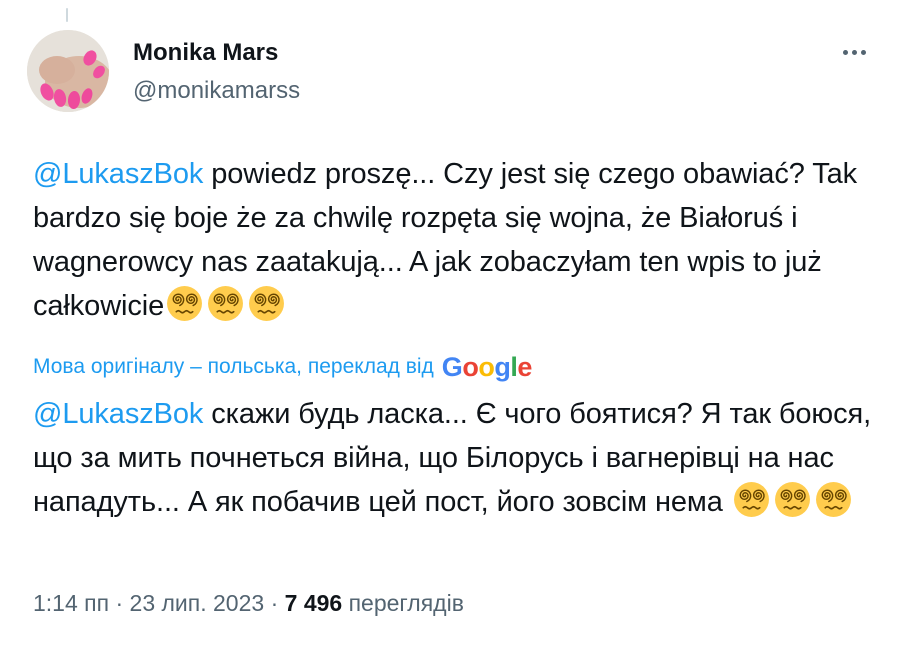 Image resolution: width=904 pixels, height=650 pixels. I want to click on thread-connector-line, so click(67, 15).